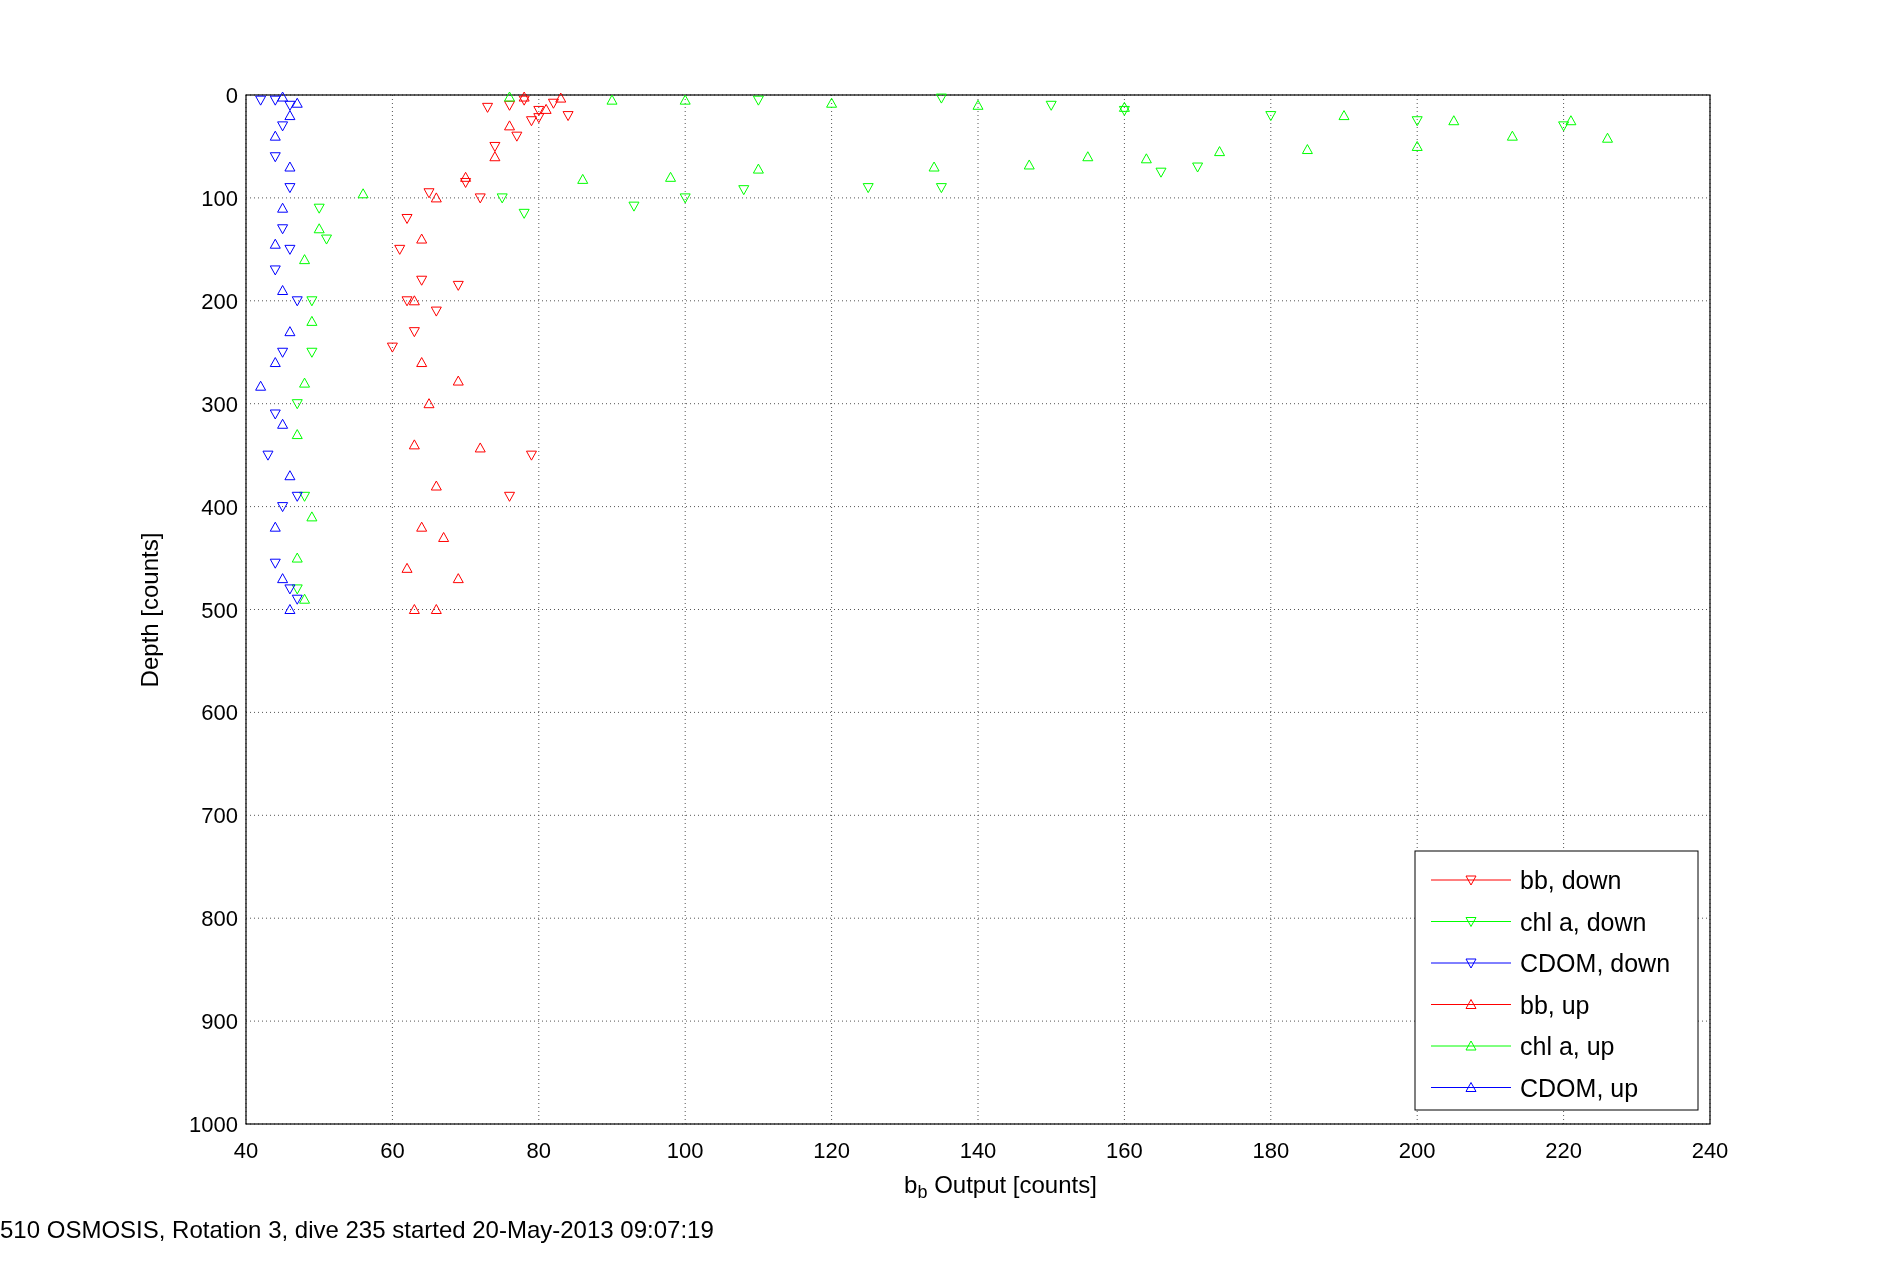 The image size is (1891, 1262). I want to click on y-tick-label: 200, so click(219, 301).